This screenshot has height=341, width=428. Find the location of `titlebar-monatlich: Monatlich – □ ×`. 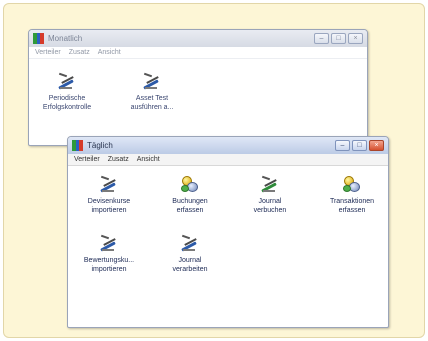

titlebar-monatlich: Monatlich – □ × is located at coordinates (198, 38).